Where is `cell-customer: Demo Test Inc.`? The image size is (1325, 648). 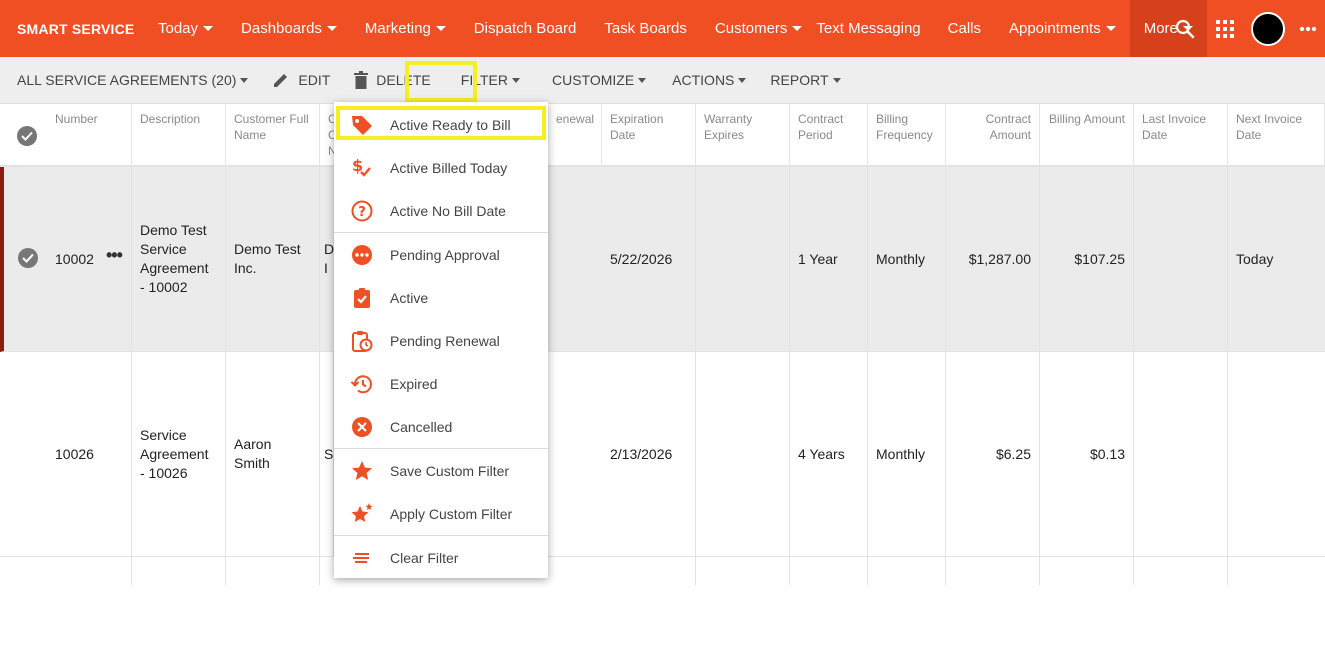 cell-customer: Demo Test Inc. is located at coordinates (273, 259).